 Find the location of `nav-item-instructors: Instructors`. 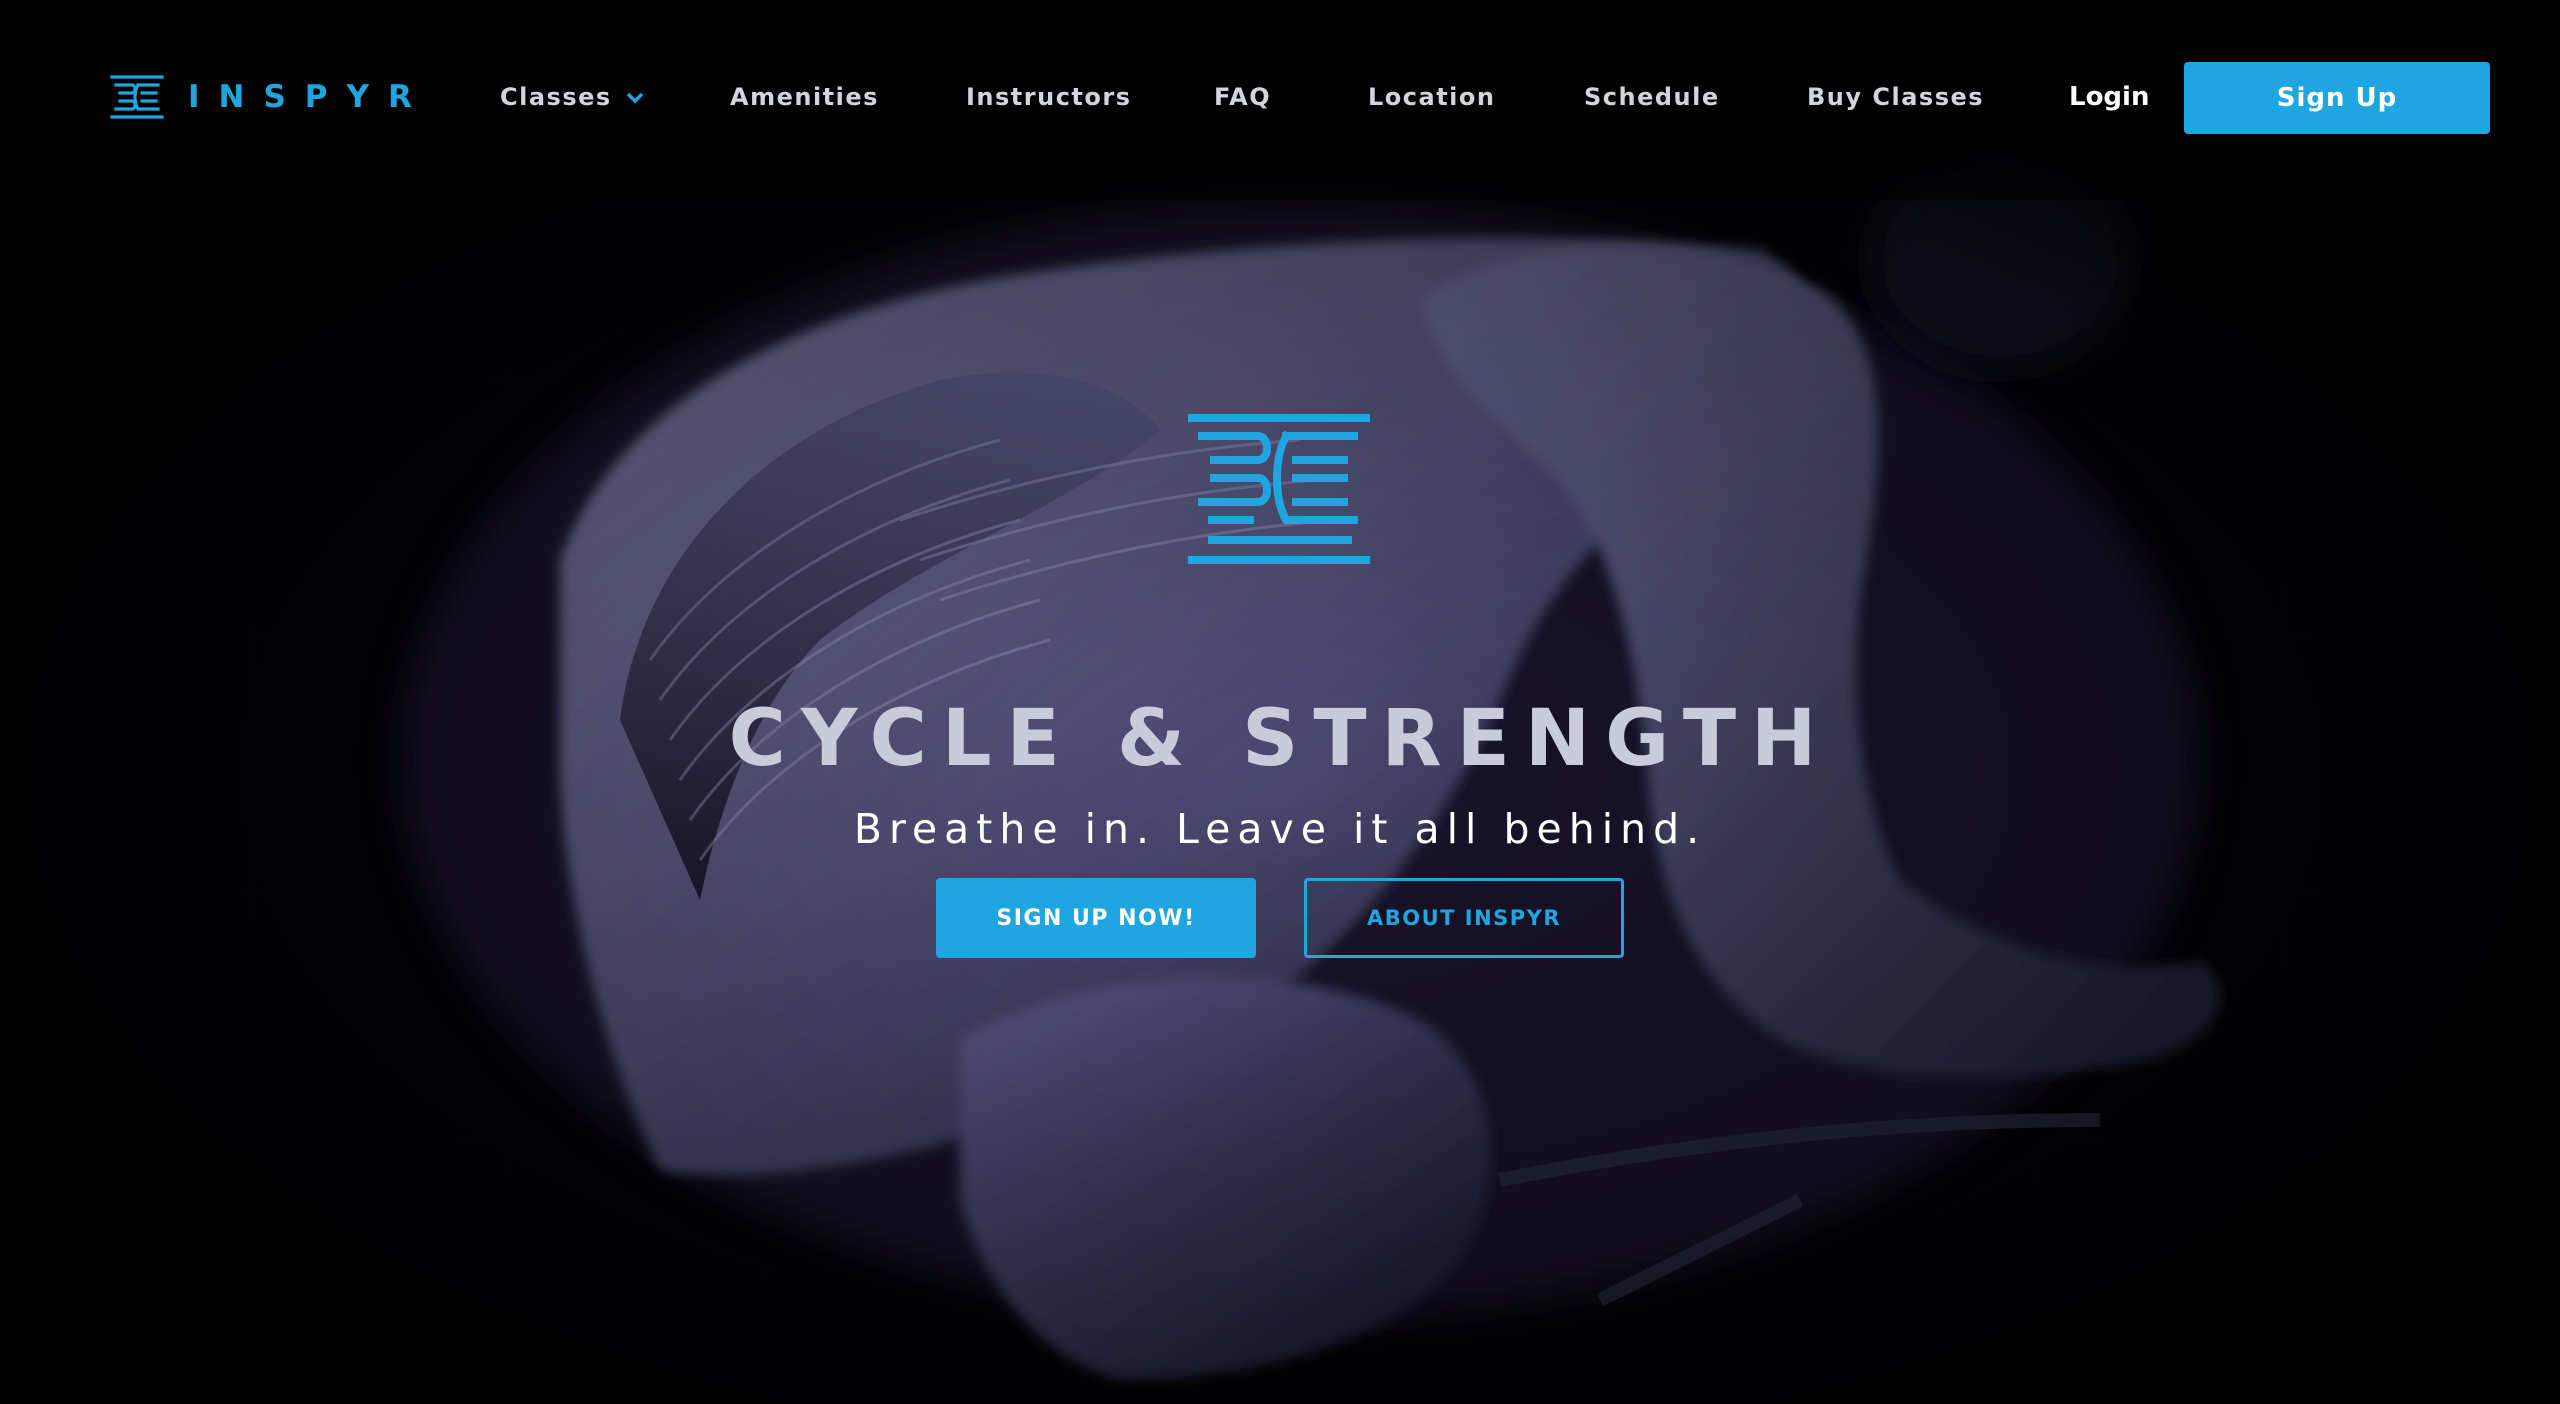

nav-item-instructors: Instructors is located at coordinates (1049, 97).